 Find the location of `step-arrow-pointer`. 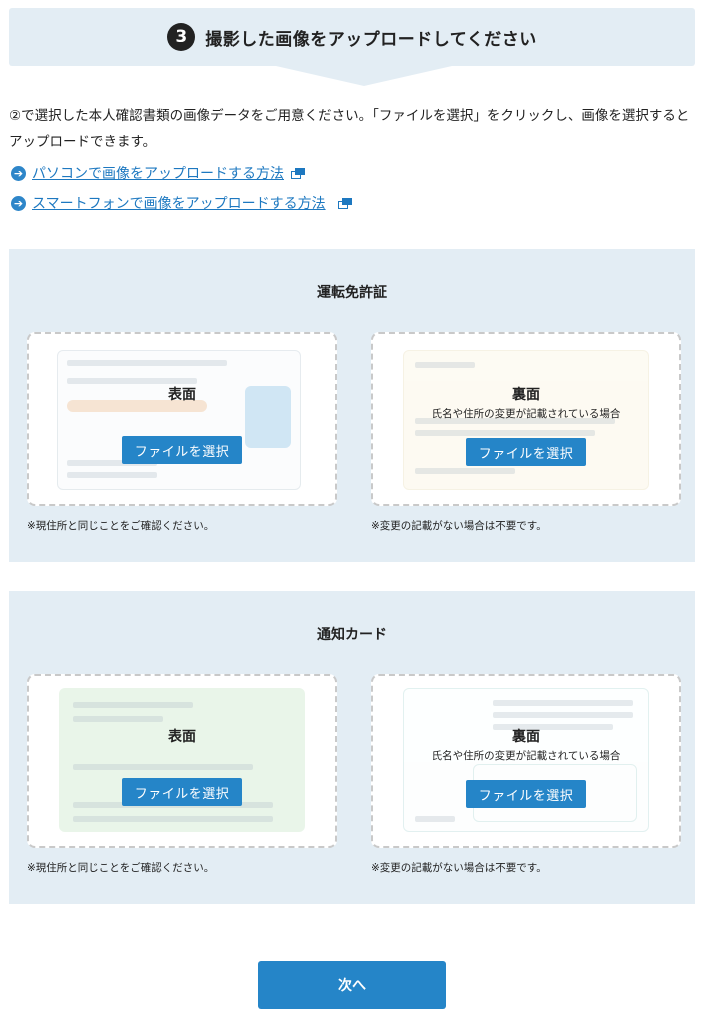

step-arrow-pointer is located at coordinates (364, 76).